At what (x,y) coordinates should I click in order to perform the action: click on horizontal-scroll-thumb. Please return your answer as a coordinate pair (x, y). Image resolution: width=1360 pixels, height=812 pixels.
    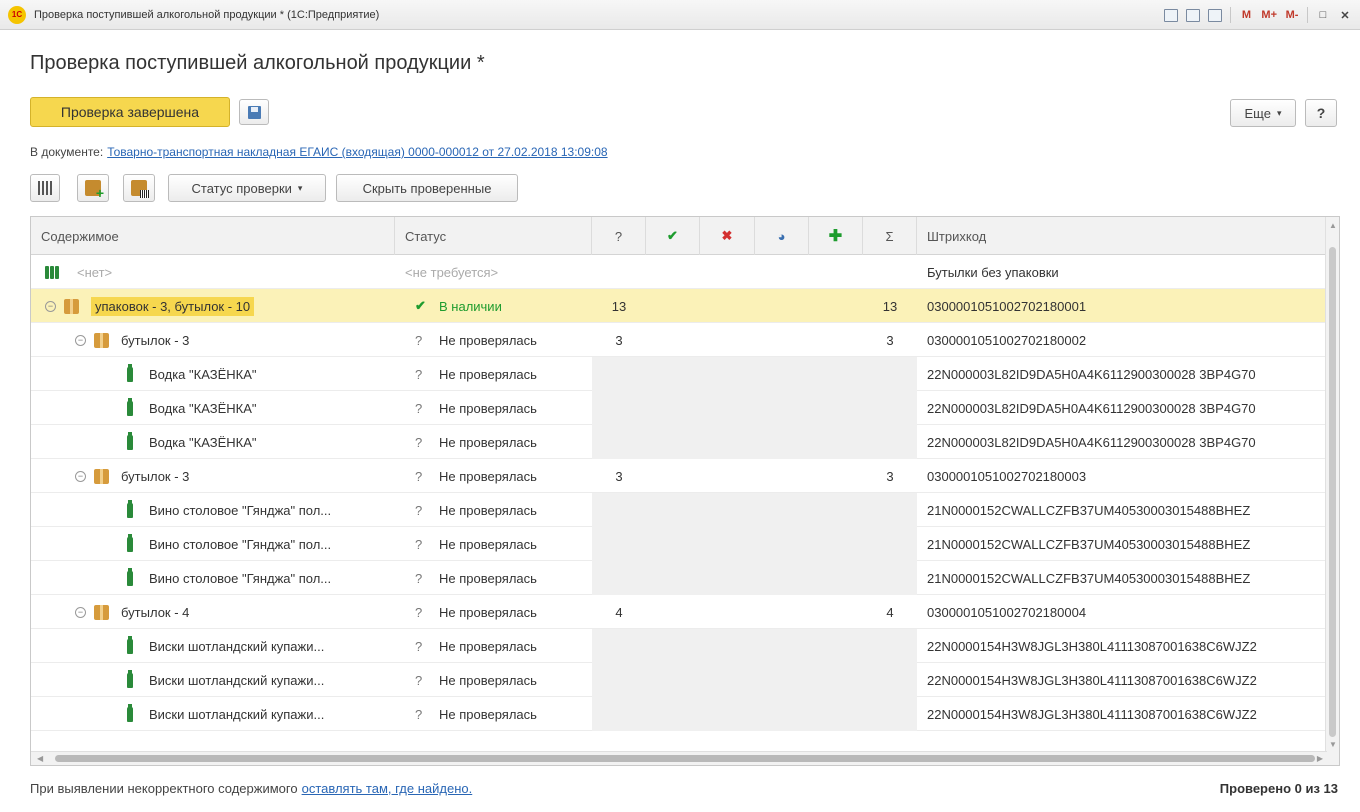
    Looking at the image, I should click on (685, 758).